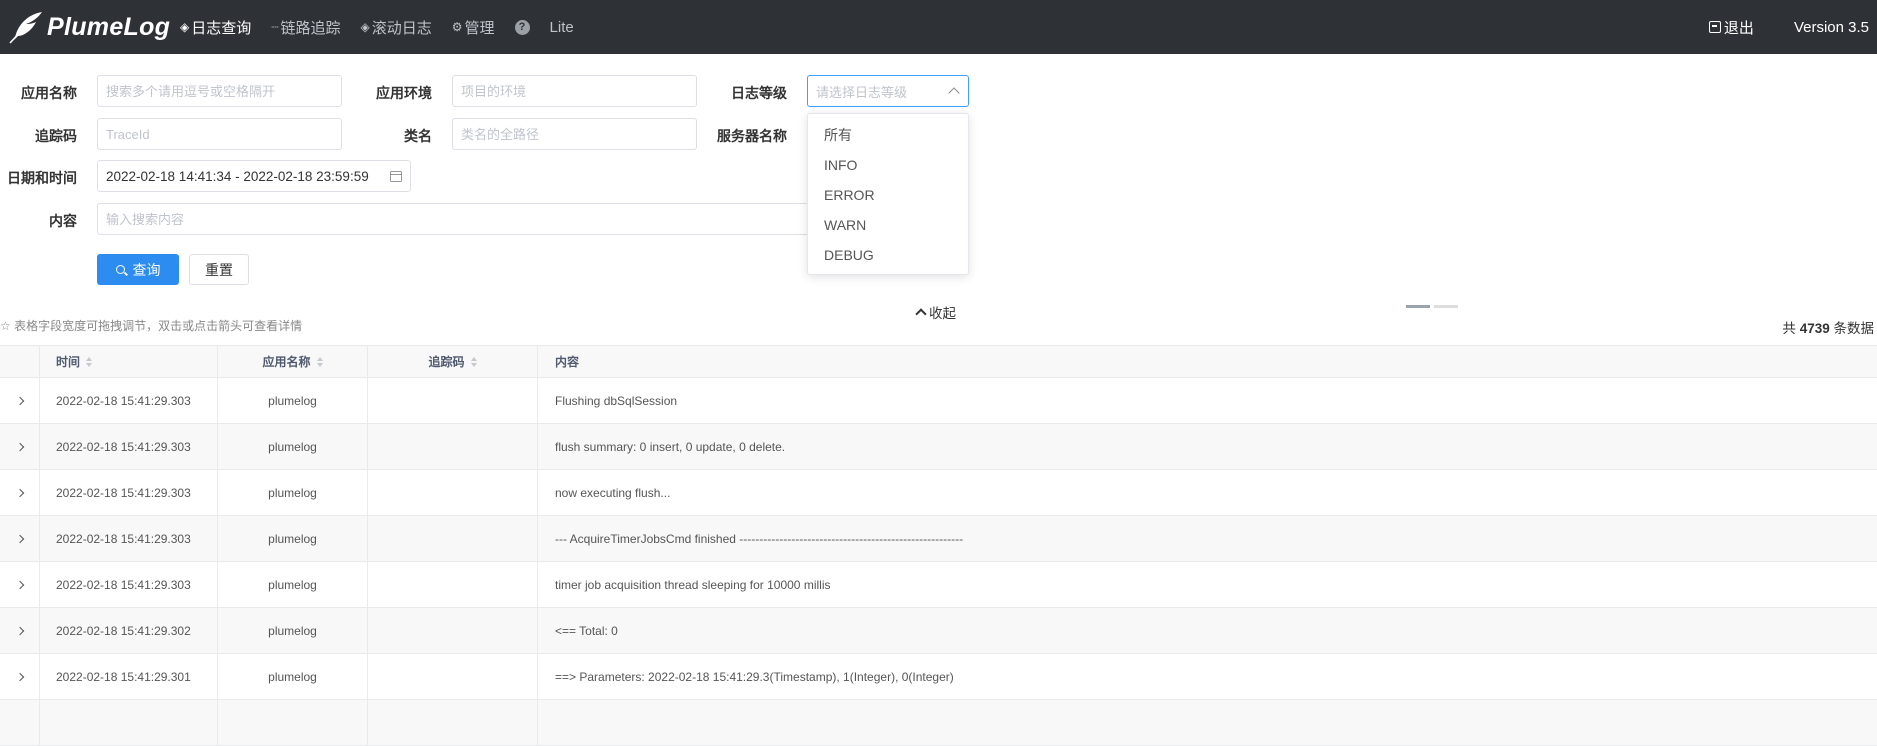  I want to click on cell-time: 2022-02-18 15:41:29.302, so click(129, 630).